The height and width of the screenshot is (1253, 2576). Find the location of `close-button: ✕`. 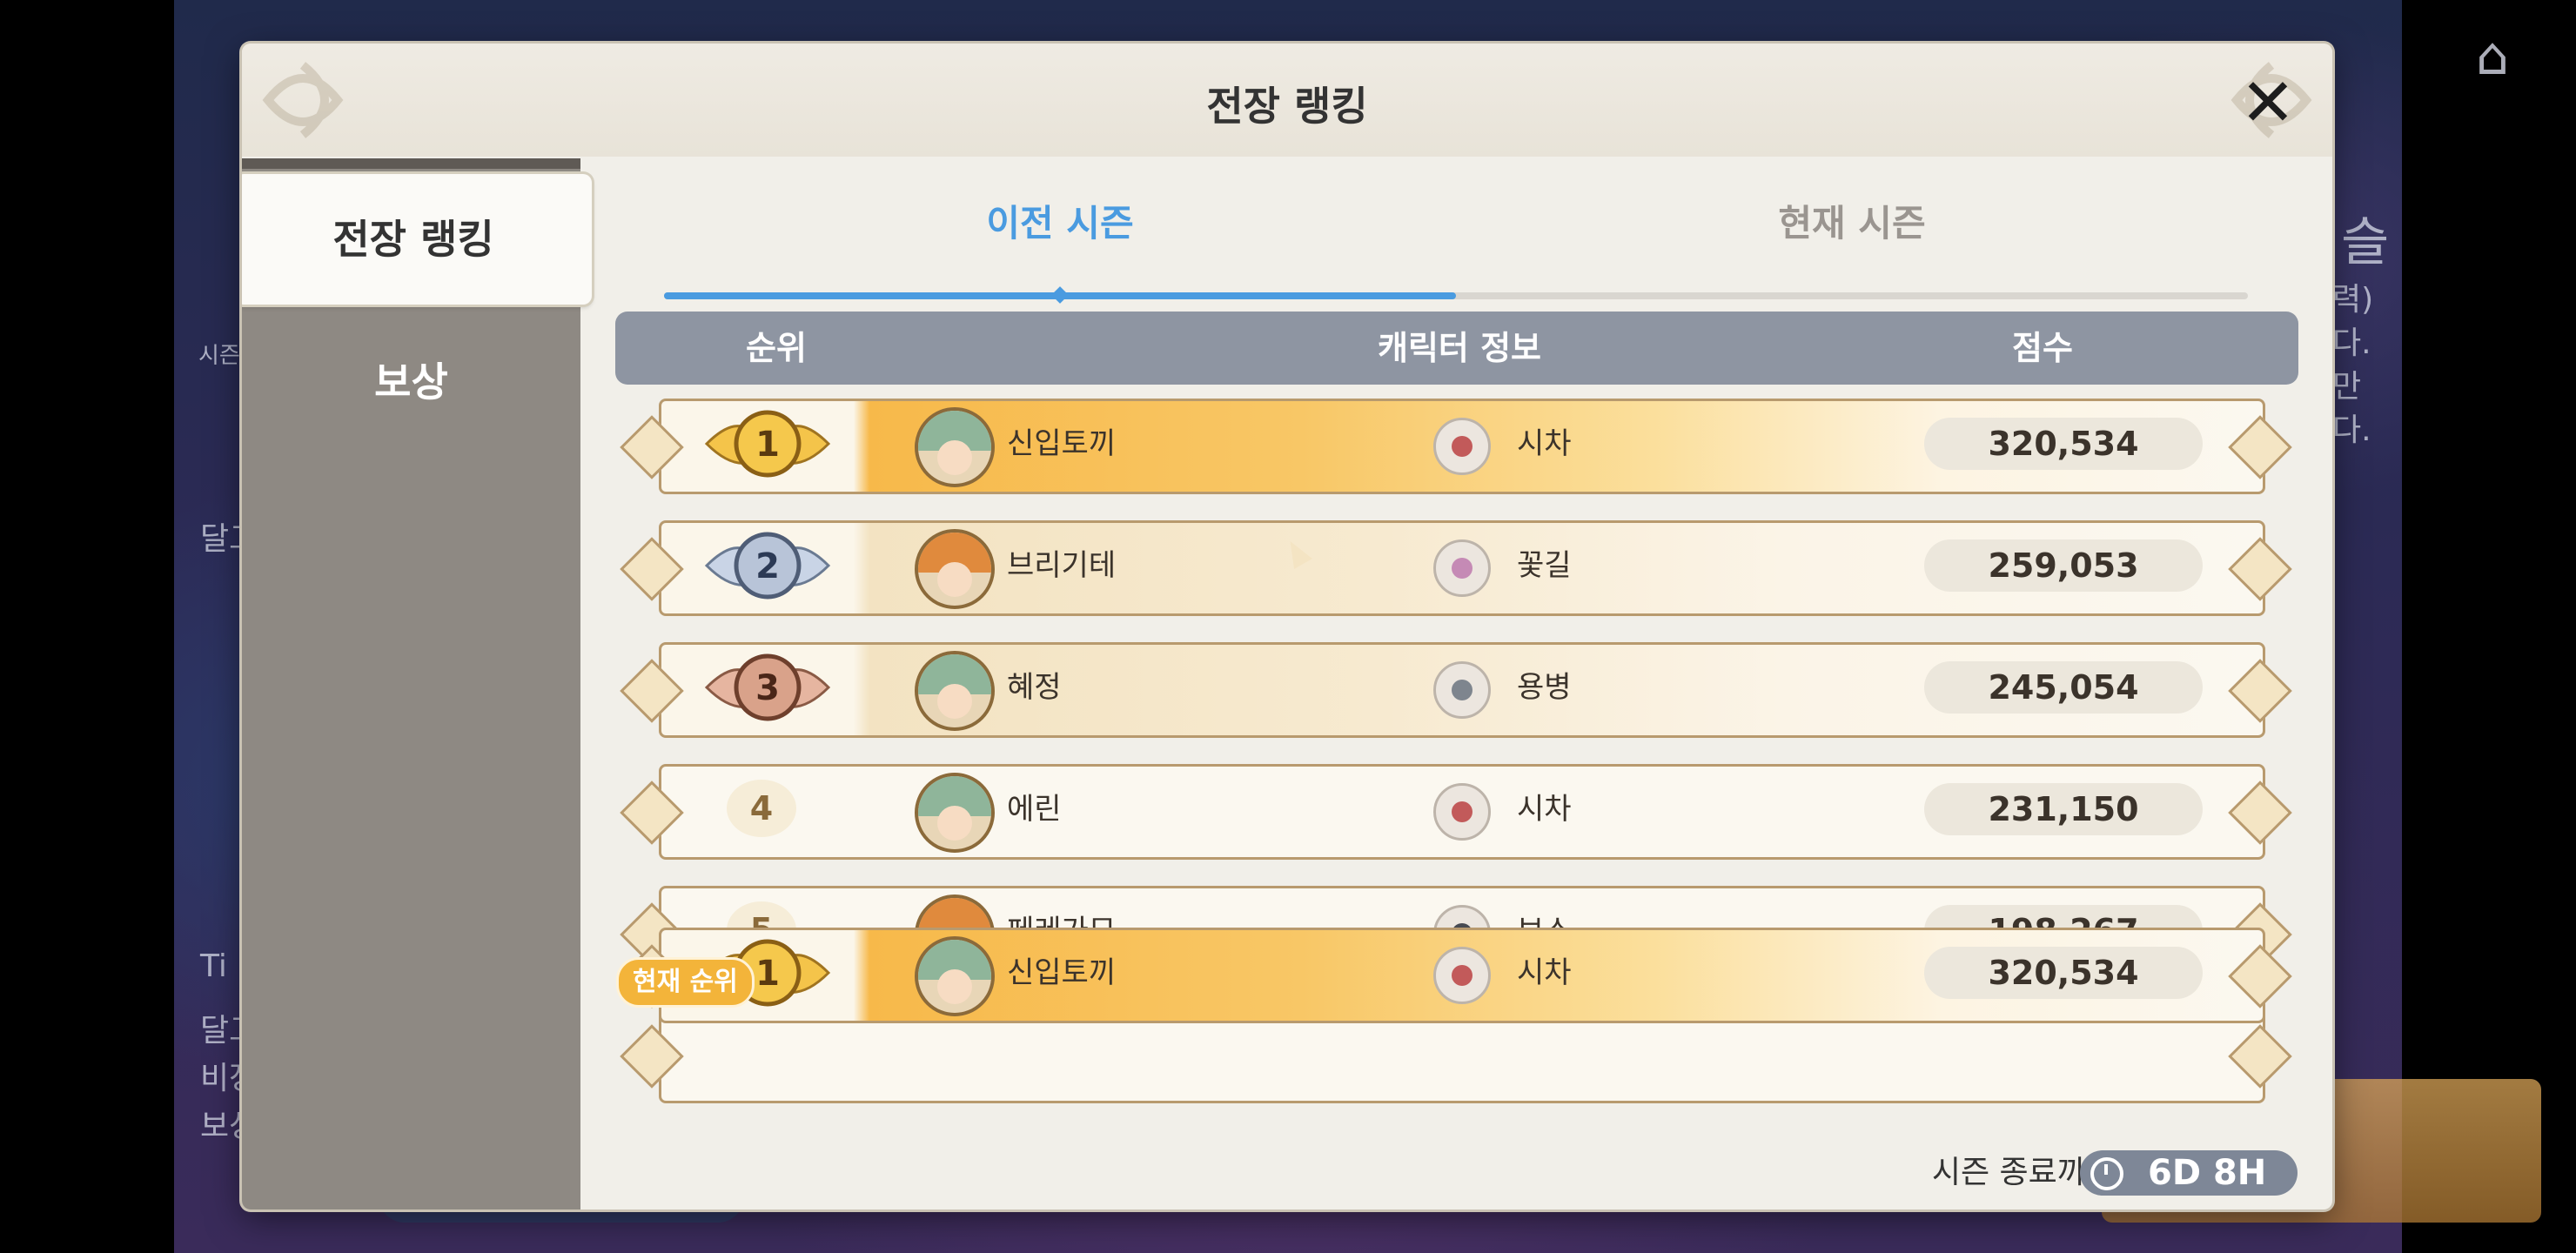

close-button: ✕ is located at coordinates (2268, 102).